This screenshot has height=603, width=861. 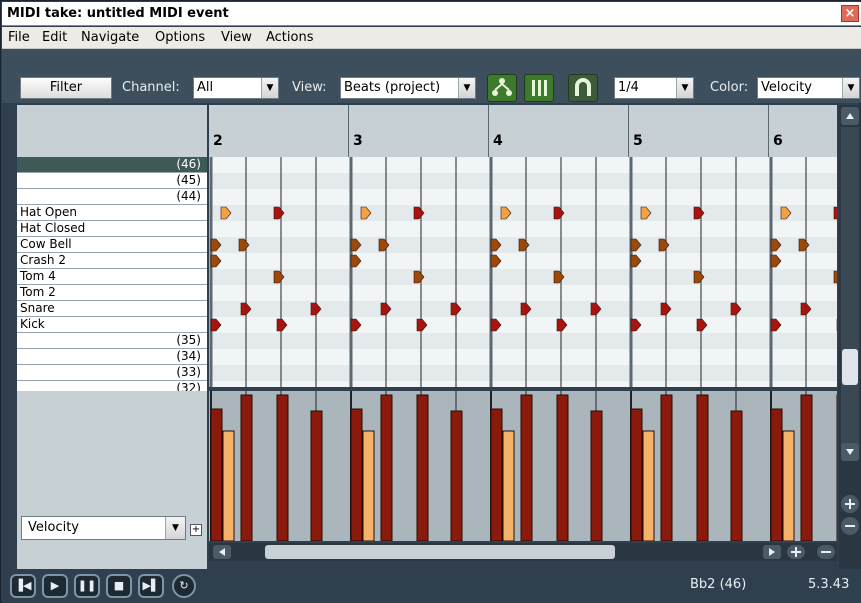 I want to click on piano-key-row: (34), so click(x=112, y=357).